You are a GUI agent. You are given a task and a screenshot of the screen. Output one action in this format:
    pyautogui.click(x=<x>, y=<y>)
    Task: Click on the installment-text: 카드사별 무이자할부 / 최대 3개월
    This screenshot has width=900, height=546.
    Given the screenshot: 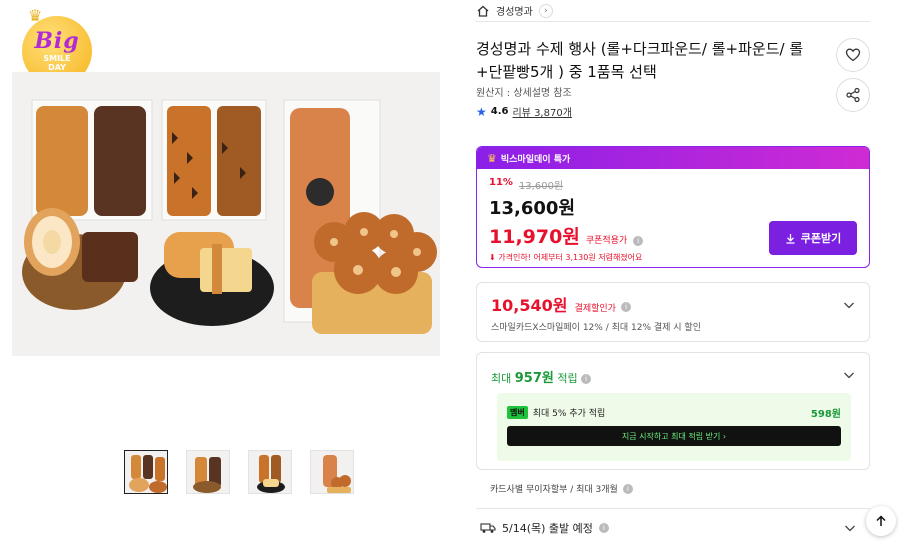 What is the action you would take?
    pyautogui.click(x=554, y=490)
    